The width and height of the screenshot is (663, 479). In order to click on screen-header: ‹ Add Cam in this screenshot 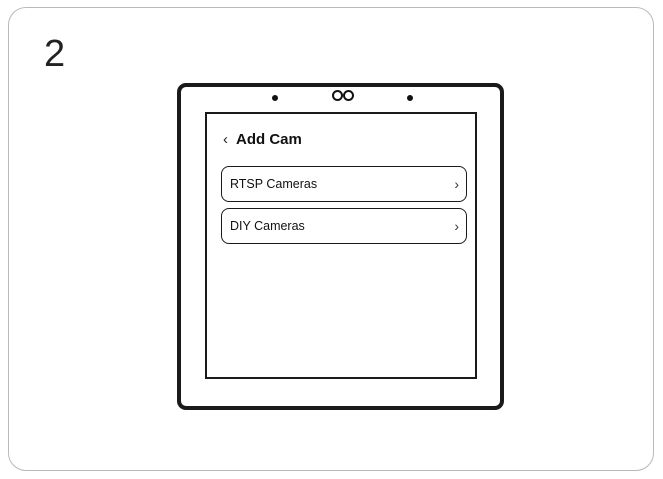, I will do `click(262, 140)`.